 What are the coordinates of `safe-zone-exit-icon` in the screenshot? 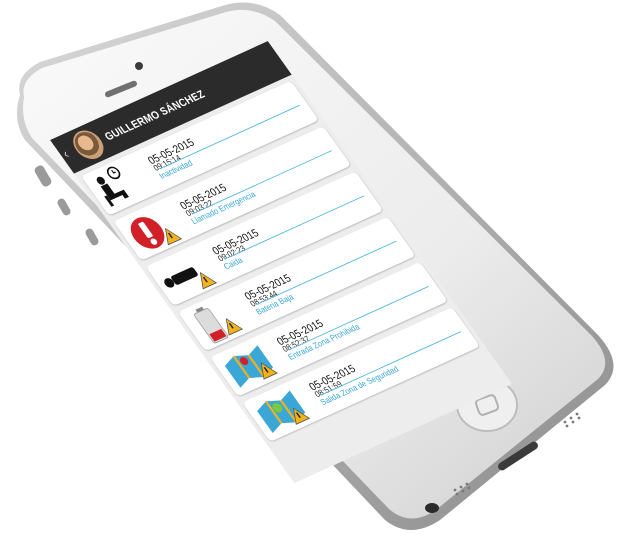 It's located at (283, 410).